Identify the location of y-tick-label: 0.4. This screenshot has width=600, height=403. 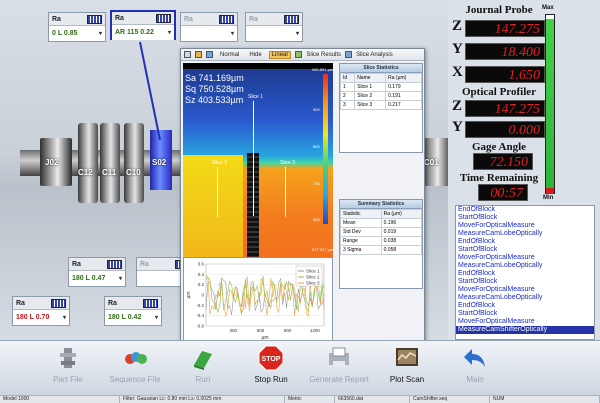
(201, 274).